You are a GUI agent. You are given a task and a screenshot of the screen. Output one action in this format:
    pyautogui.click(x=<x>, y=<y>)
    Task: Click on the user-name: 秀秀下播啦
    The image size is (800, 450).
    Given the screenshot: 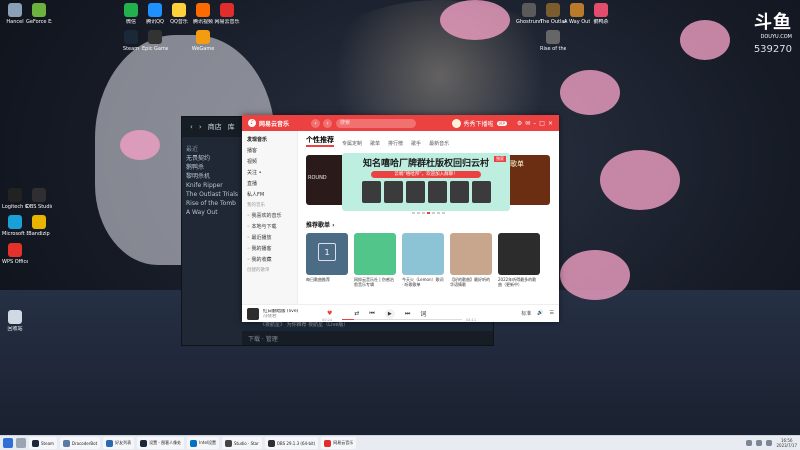 What is the action you would take?
    pyautogui.click(x=479, y=123)
    